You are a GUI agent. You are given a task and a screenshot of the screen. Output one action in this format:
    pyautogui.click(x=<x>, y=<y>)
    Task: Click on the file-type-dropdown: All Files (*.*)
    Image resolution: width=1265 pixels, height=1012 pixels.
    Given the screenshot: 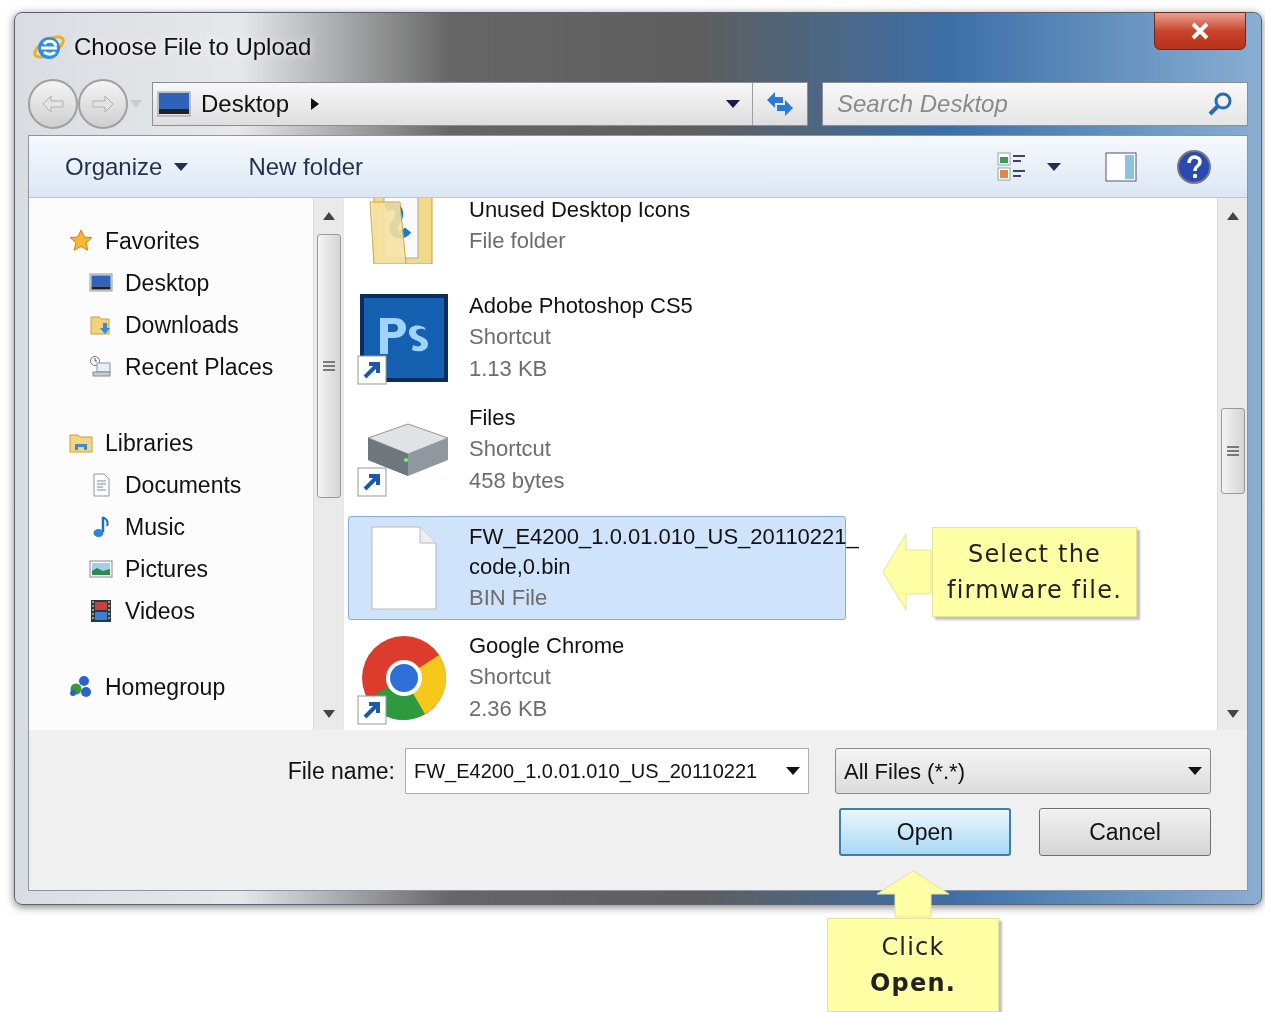 What is the action you would take?
    pyautogui.click(x=1023, y=771)
    